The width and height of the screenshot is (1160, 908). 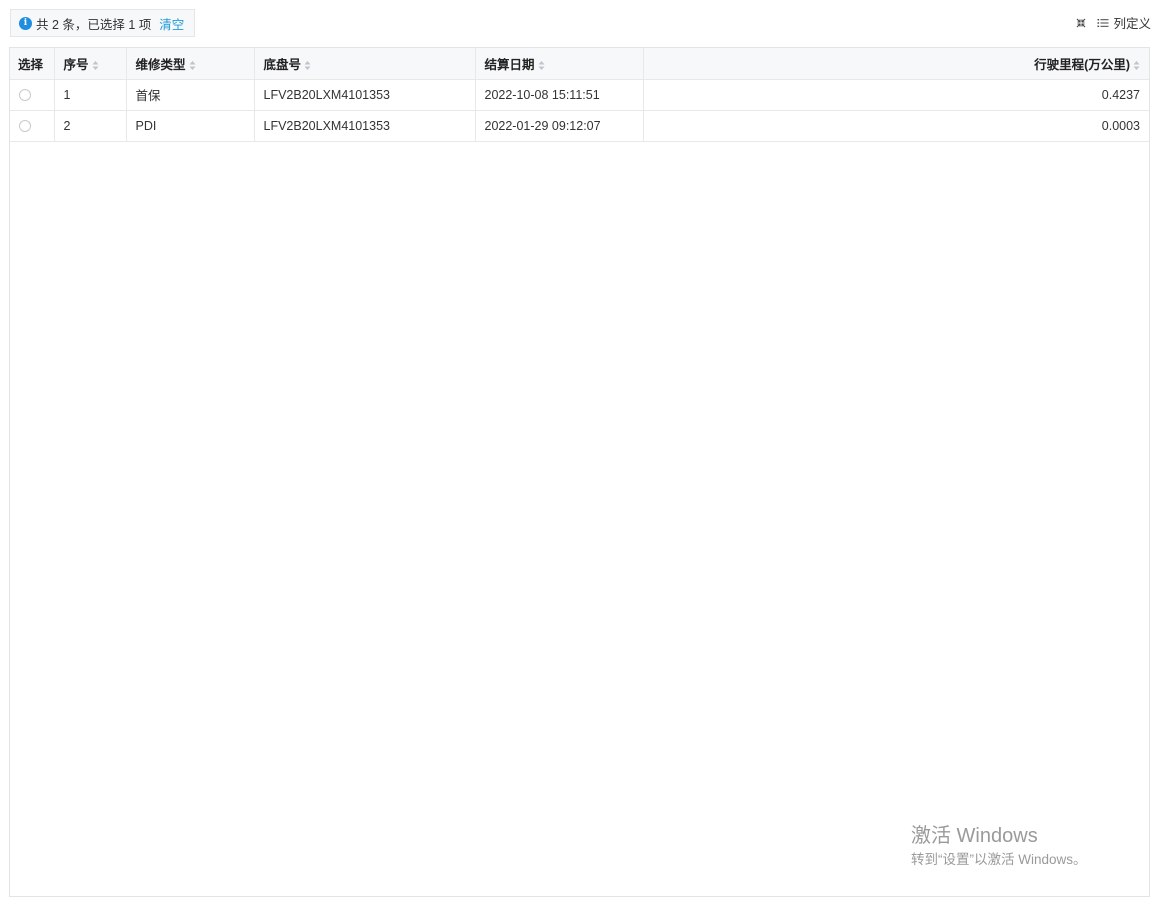 I want to click on column-settings-button: 列定义, so click(x=1124, y=22).